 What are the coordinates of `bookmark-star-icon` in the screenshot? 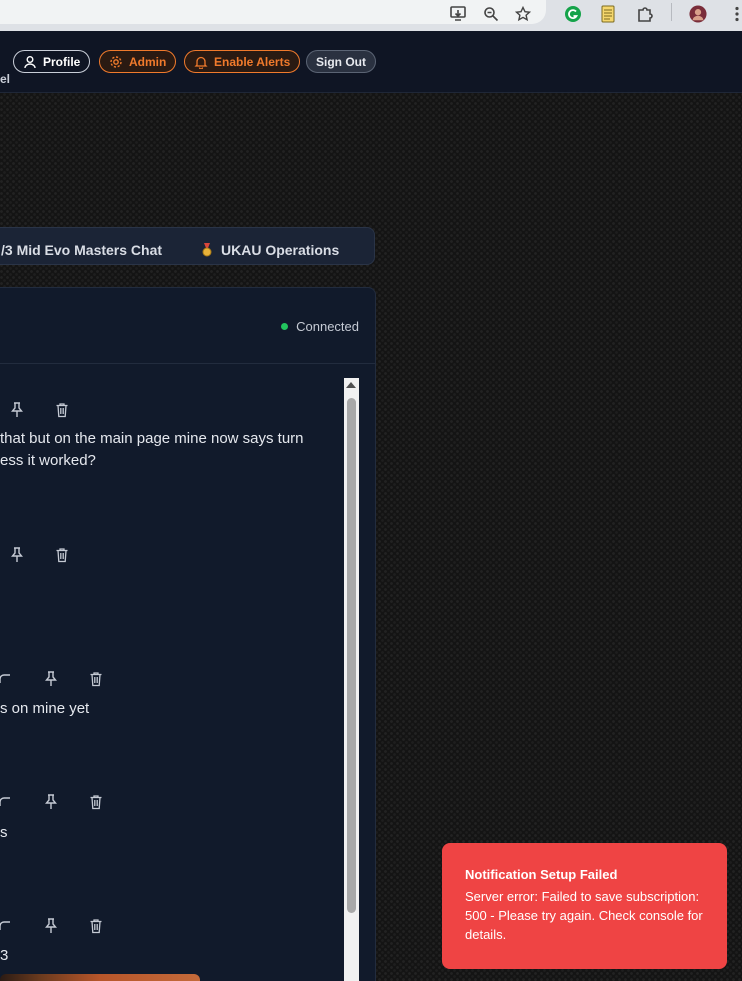 It's located at (523, 14).